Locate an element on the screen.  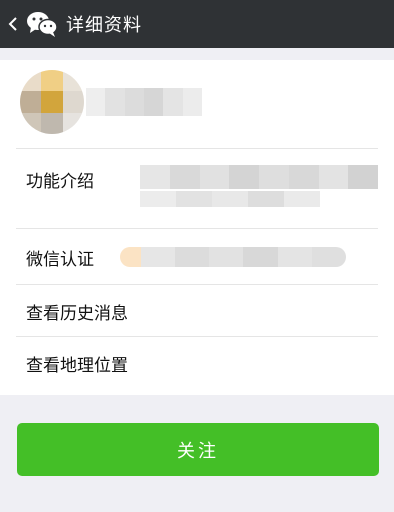
back-button is located at coordinates (13, 24).